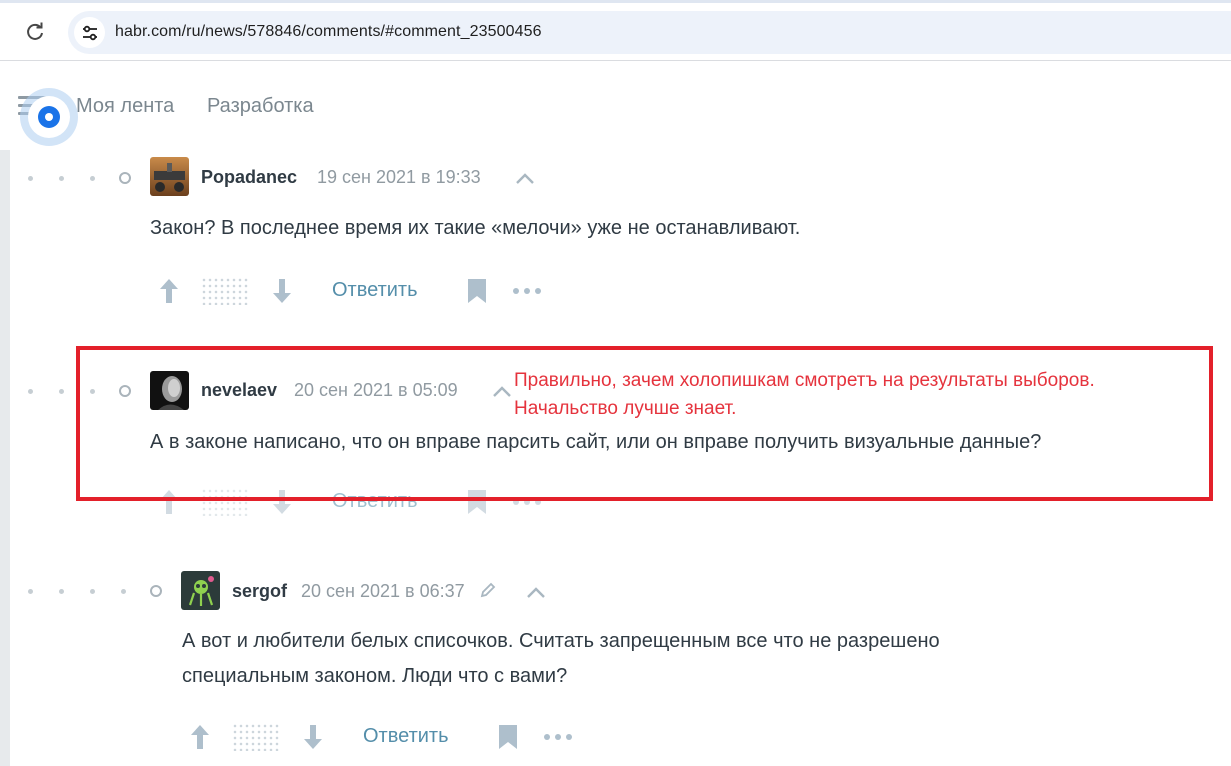  Describe the element at coordinates (615, 106) in the screenshot. I see `site-header: Моя лента Разработка` at that location.